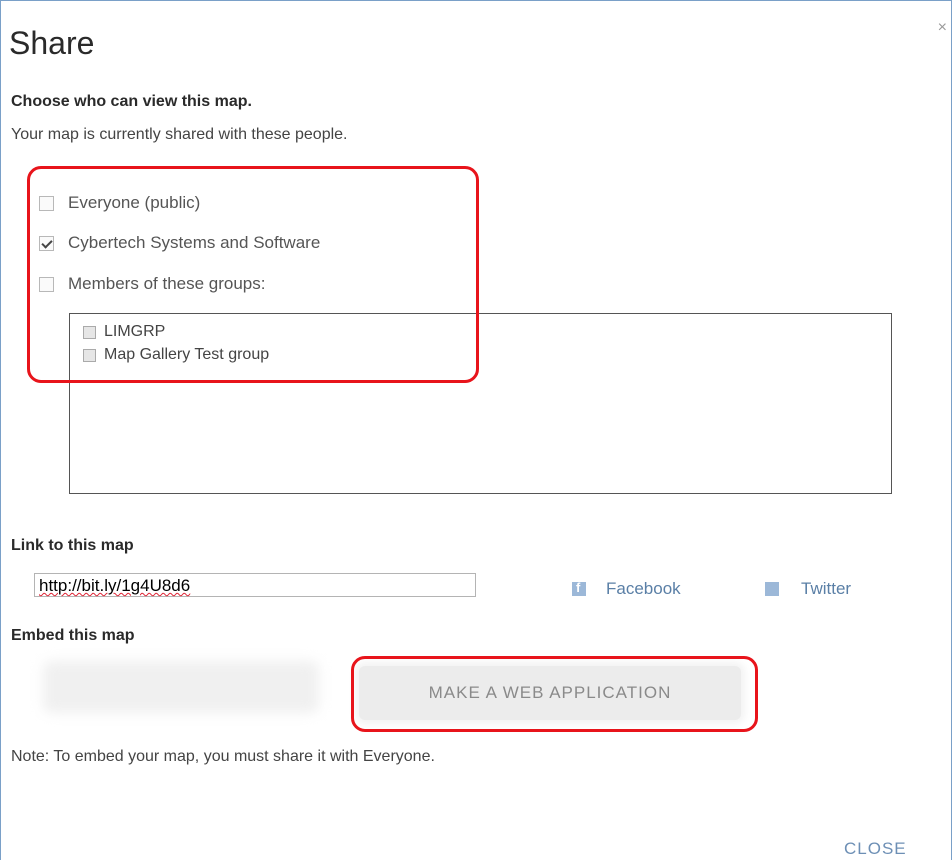  Describe the element at coordinates (942, 28) in the screenshot. I see `close-icon: ×` at that location.